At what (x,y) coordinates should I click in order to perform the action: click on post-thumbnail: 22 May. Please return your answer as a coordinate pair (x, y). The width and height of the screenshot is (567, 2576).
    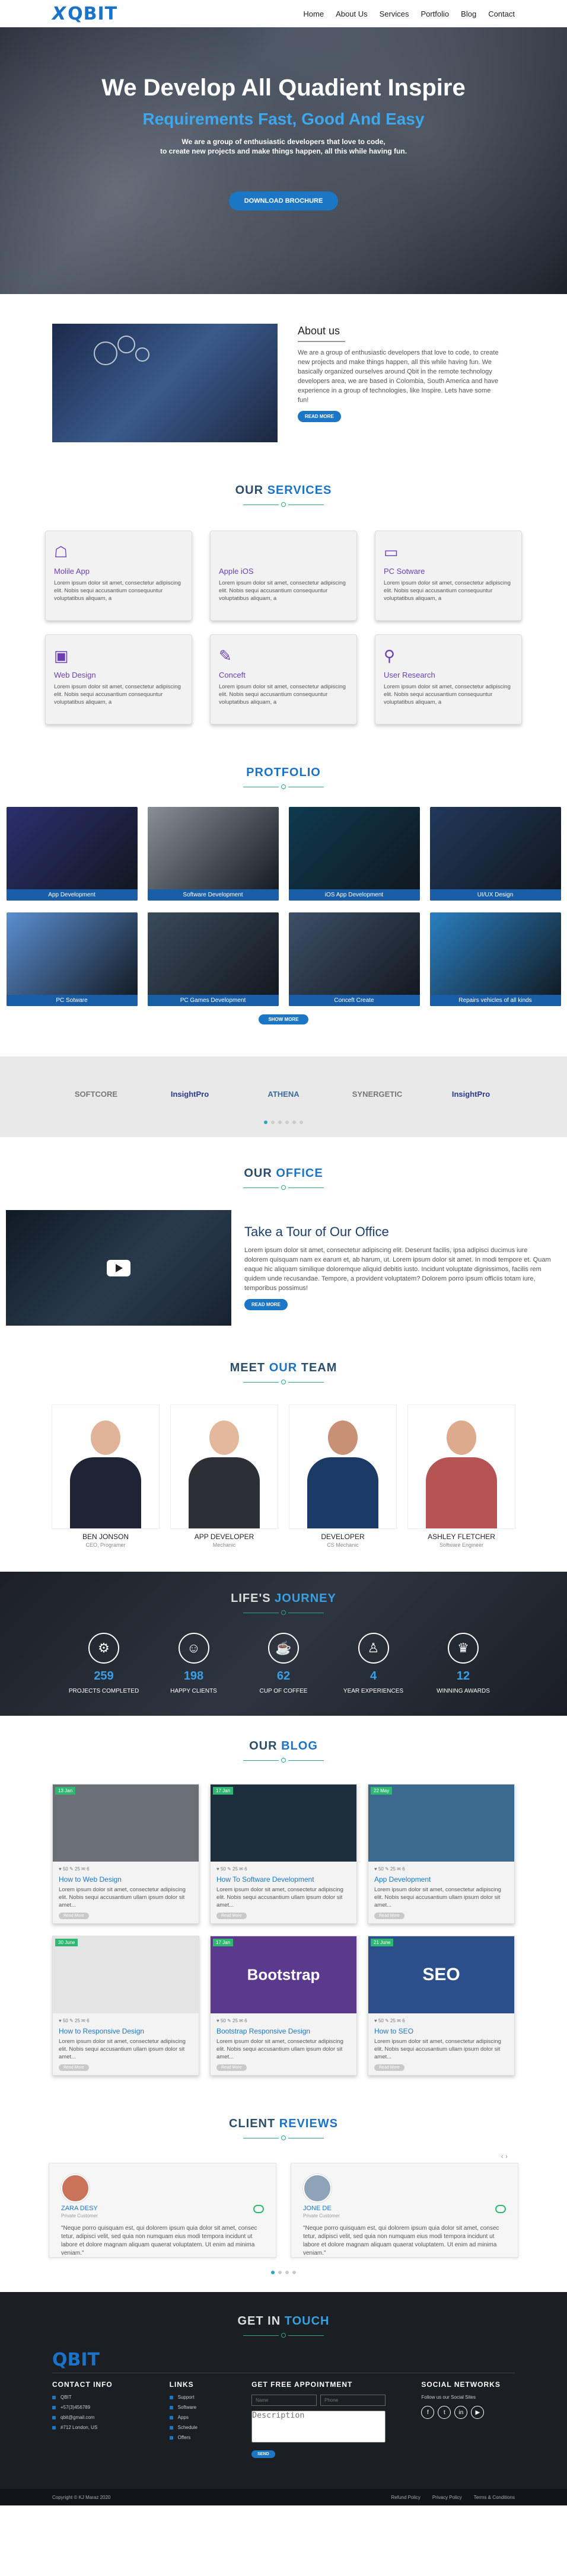
    Looking at the image, I should click on (441, 1823).